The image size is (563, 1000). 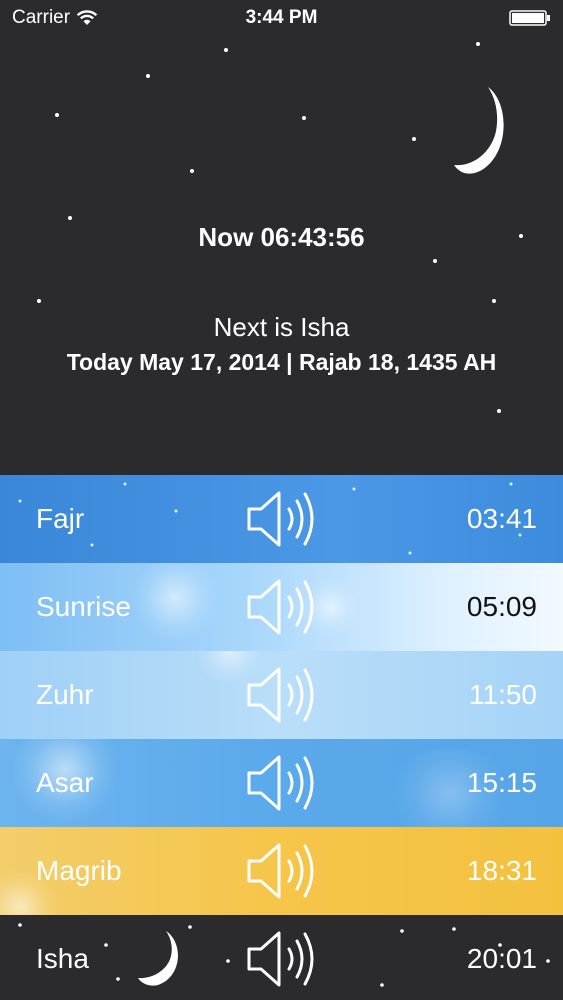 What do you see at coordinates (65, 782) in the screenshot?
I see `prayer-name: Asar` at bounding box center [65, 782].